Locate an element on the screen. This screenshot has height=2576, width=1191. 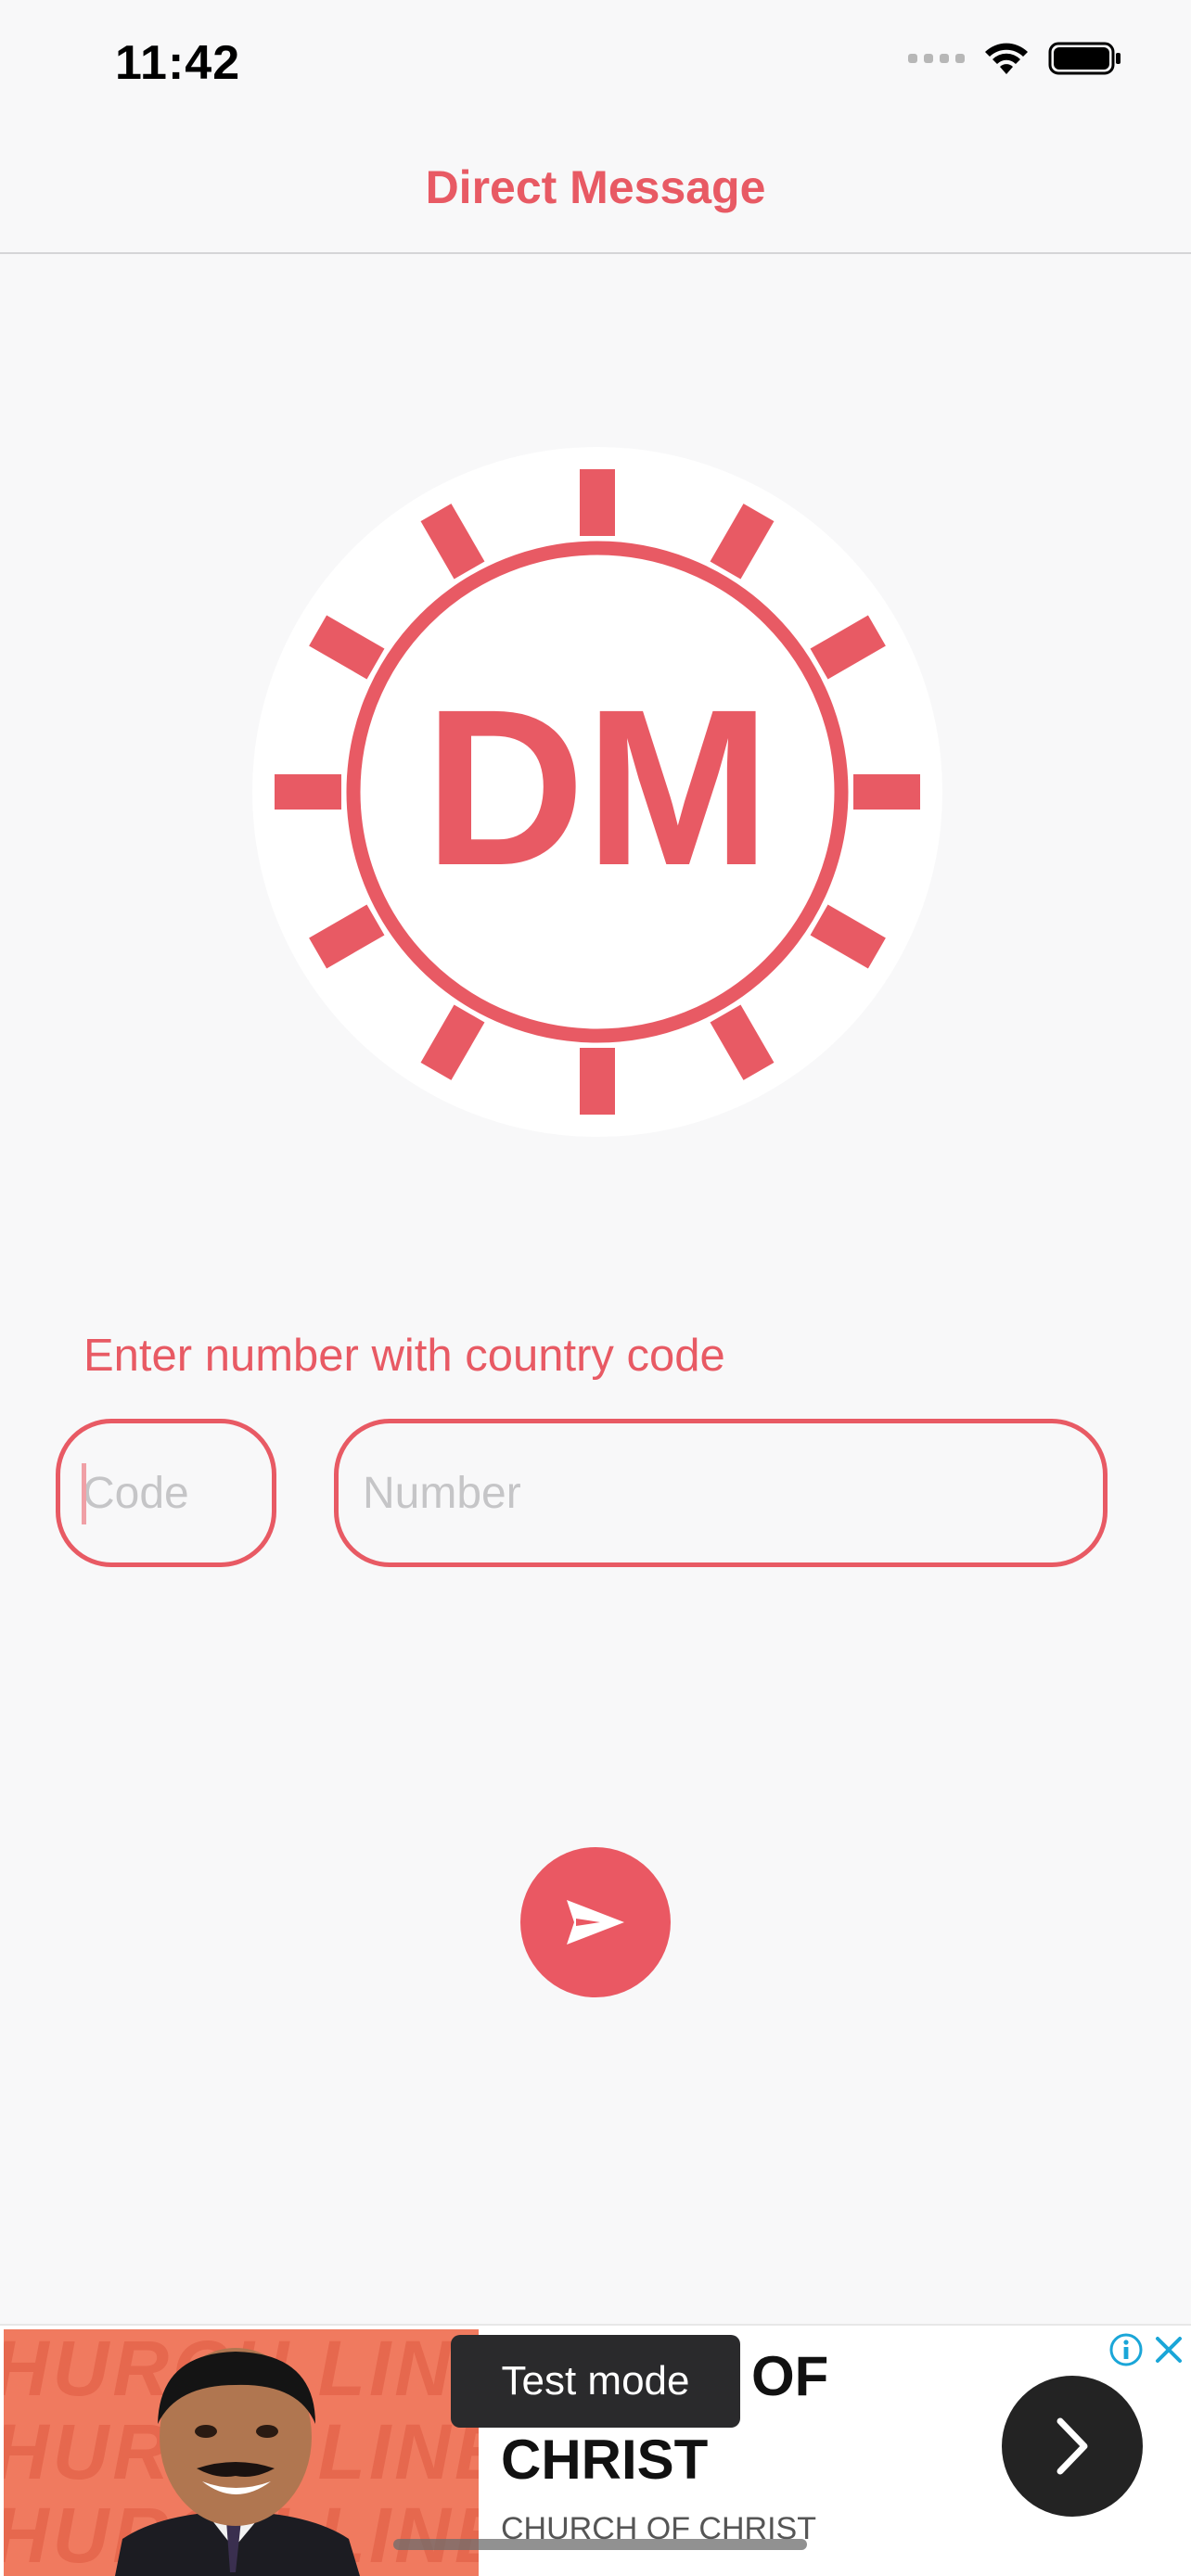
wifi-icon is located at coordinates (1007, 59).